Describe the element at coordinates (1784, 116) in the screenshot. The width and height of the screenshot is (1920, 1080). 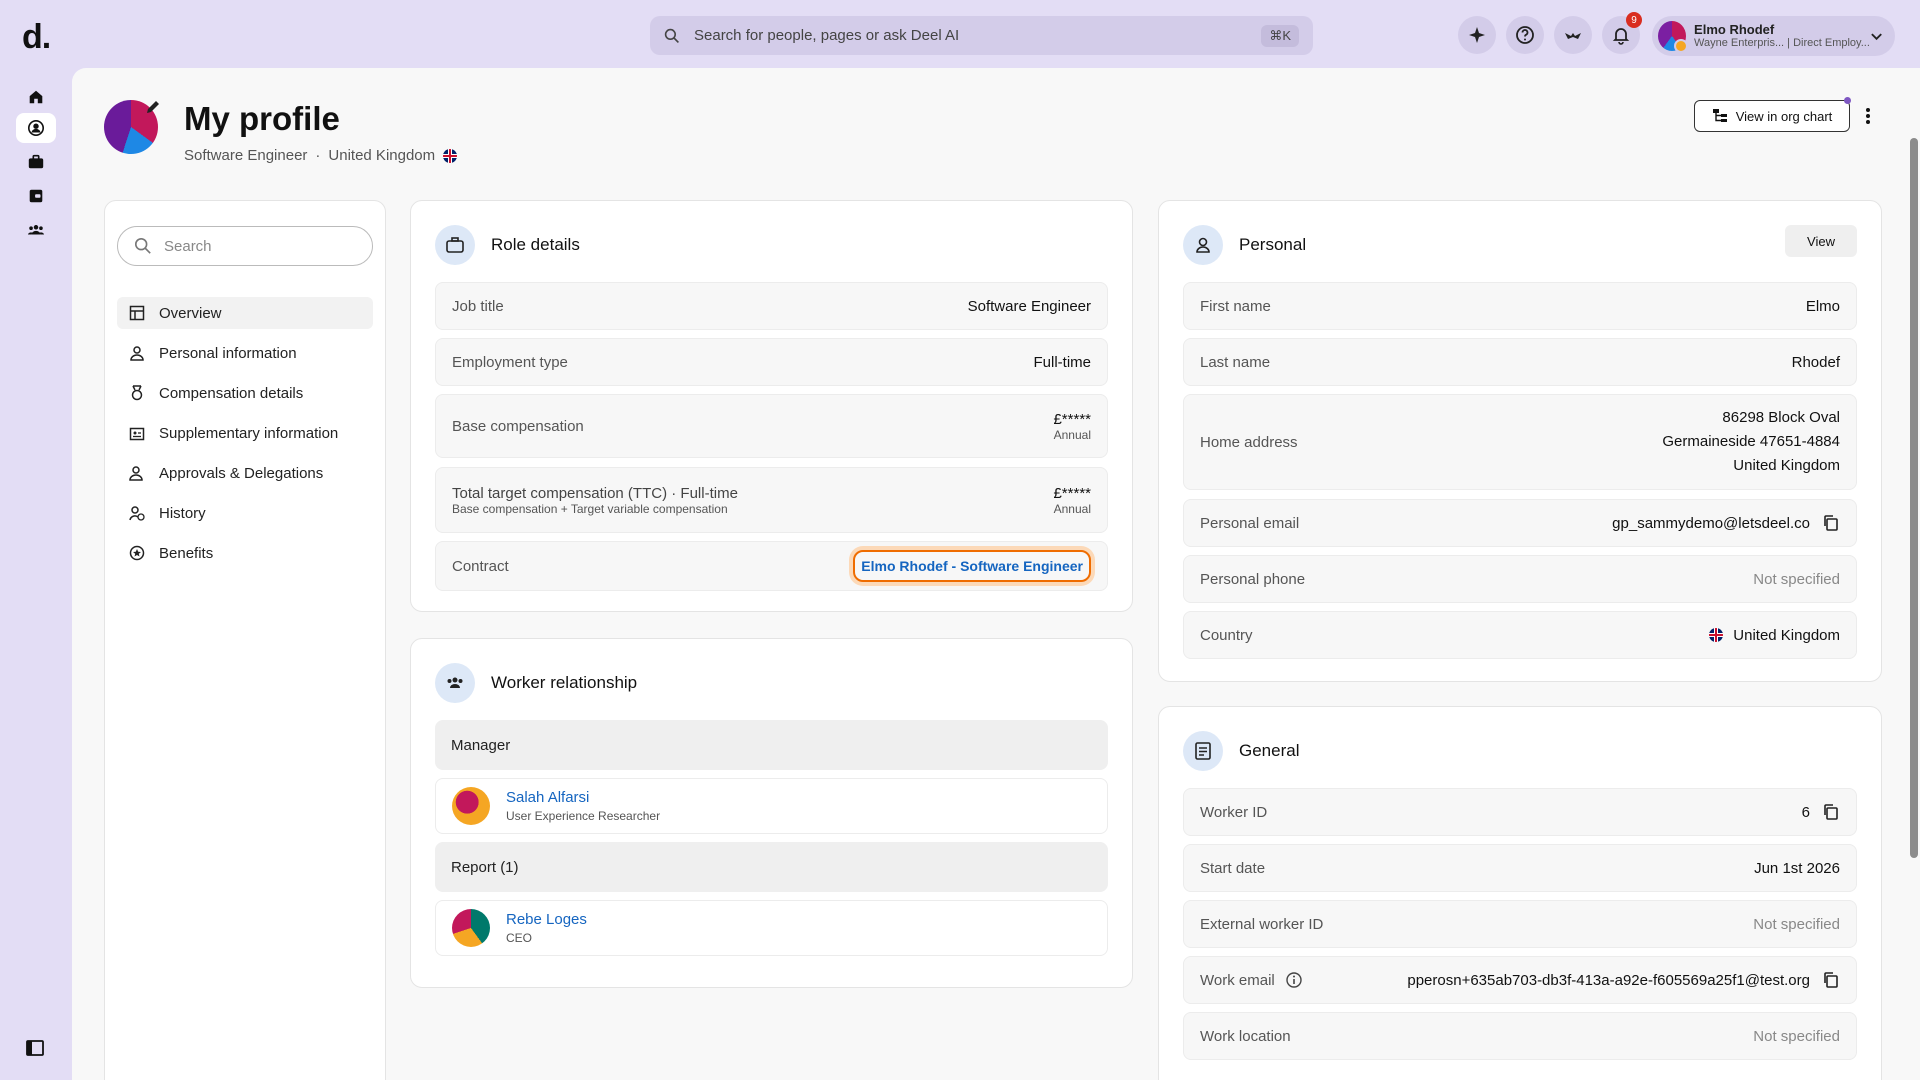
I see `org-chart-label: View in org chart` at that location.